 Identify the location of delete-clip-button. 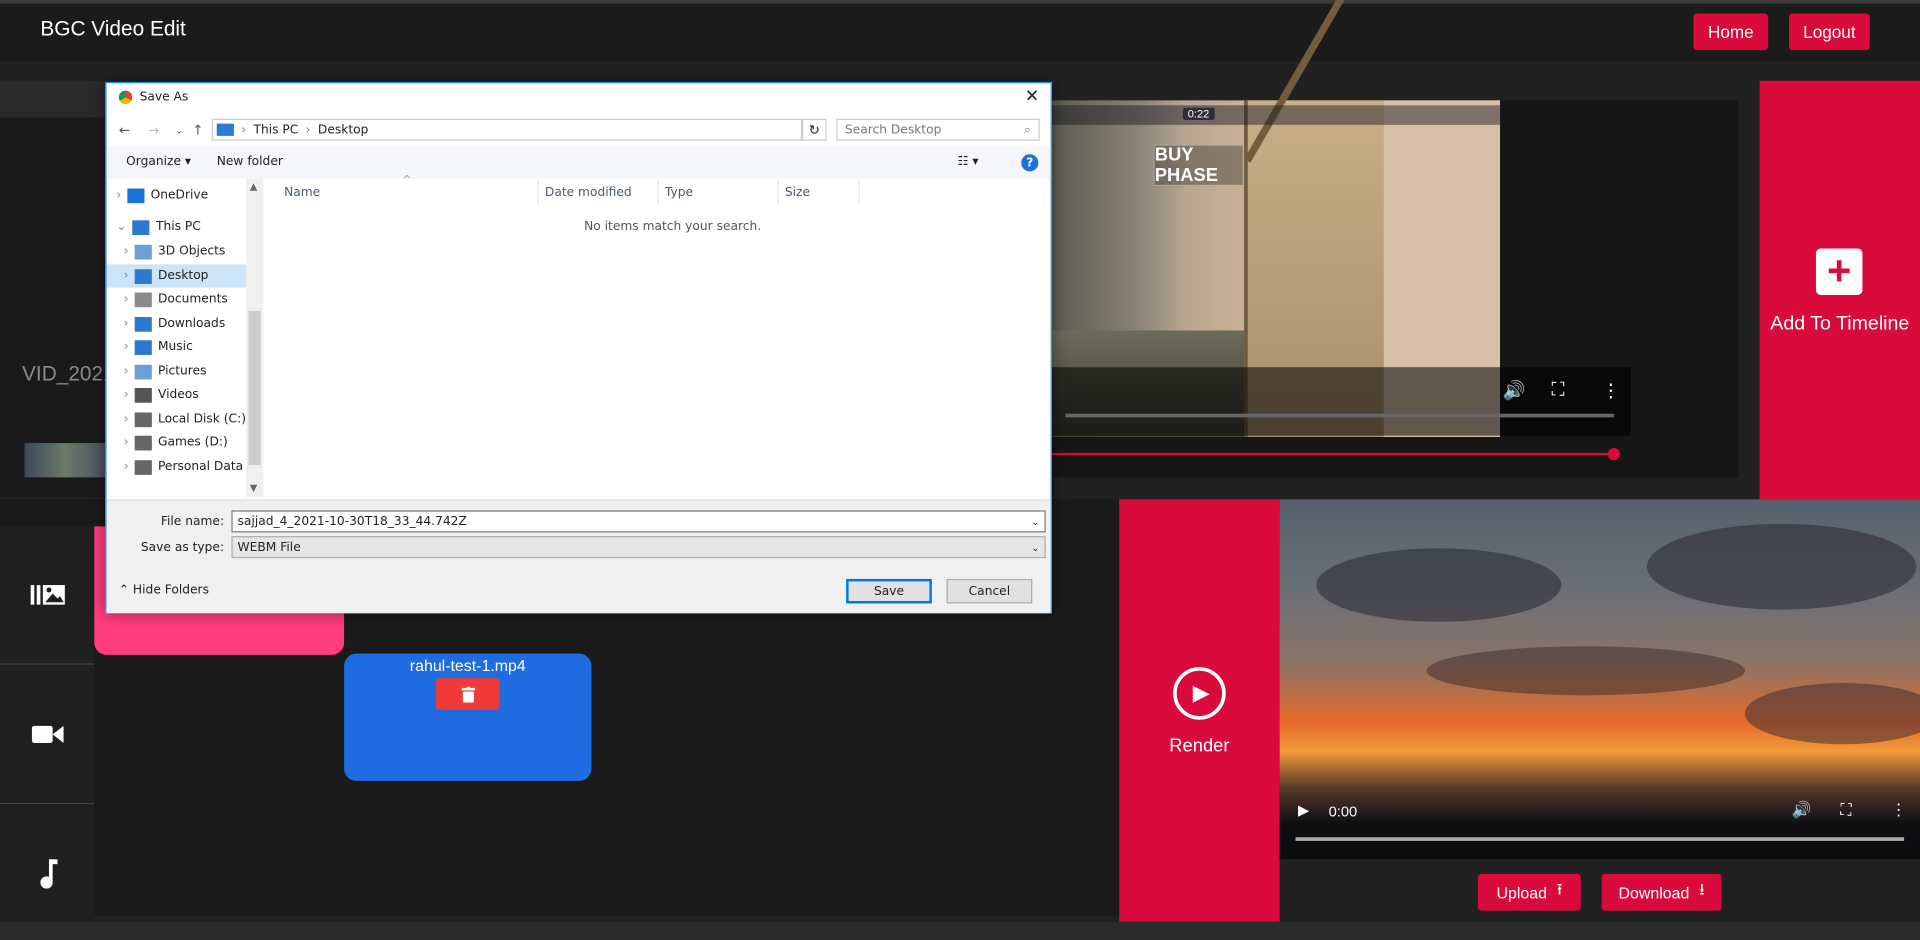
(467, 694).